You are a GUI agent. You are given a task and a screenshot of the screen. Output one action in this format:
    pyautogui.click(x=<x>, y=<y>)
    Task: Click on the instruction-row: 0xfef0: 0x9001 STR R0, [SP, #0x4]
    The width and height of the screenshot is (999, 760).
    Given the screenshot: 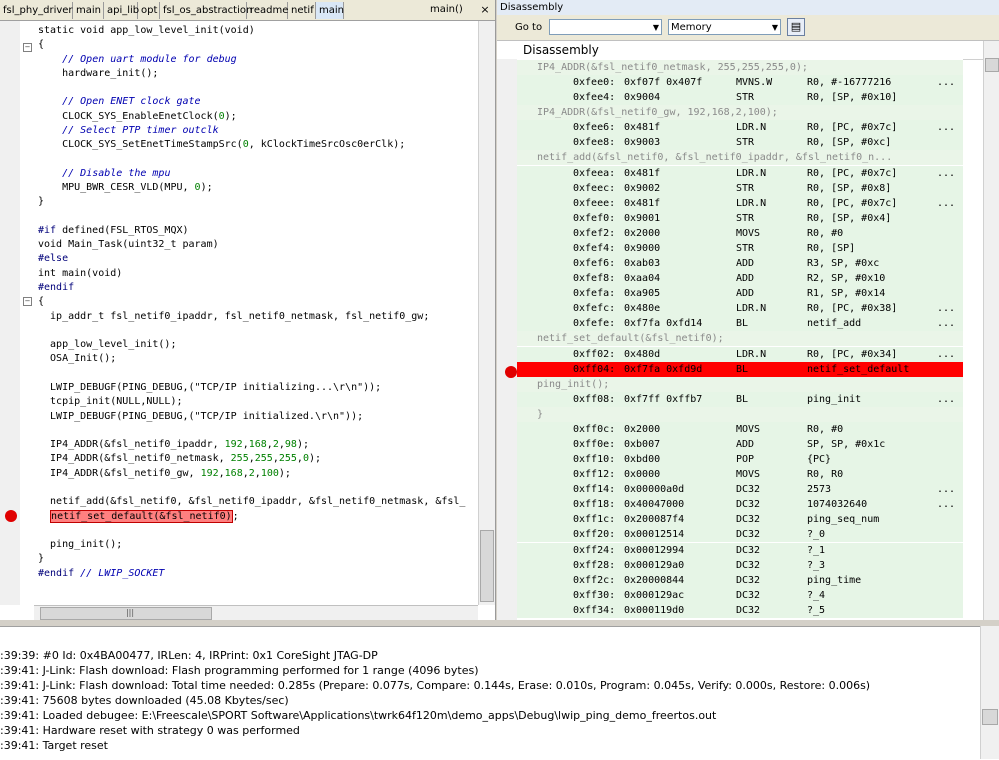 What is the action you would take?
    pyautogui.click(x=740, y=218)
    